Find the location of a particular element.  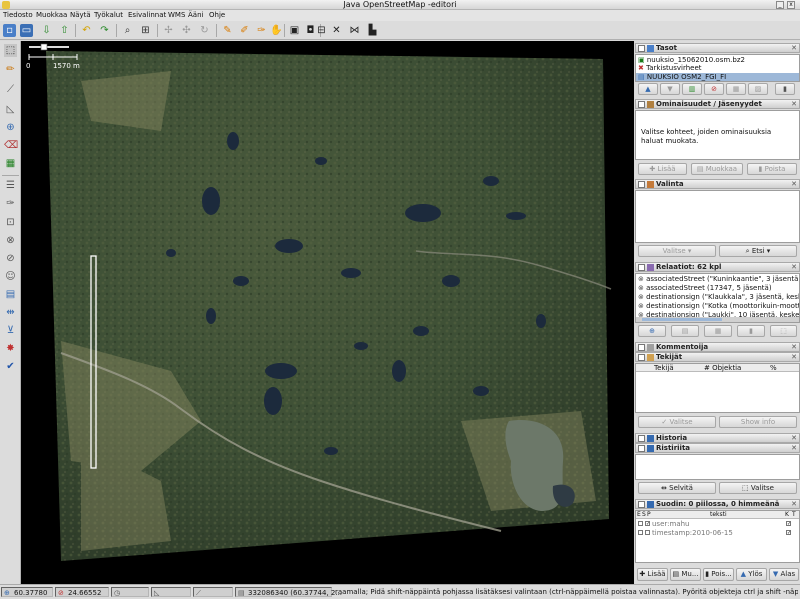

filter-col-p: P is located at coordinates (649, 515).